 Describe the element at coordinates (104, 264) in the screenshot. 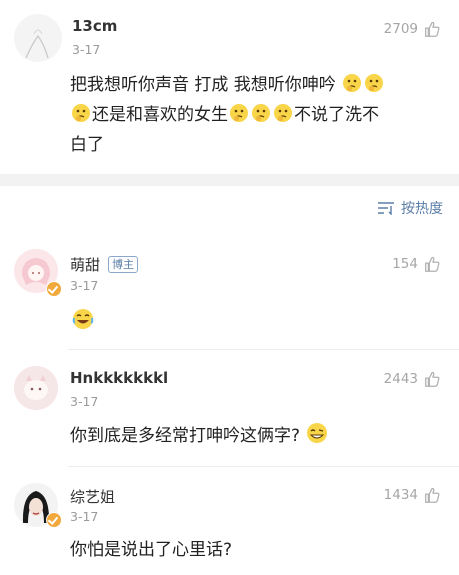

I see `comment-username-wrap: 萌甜 博主` at that location.